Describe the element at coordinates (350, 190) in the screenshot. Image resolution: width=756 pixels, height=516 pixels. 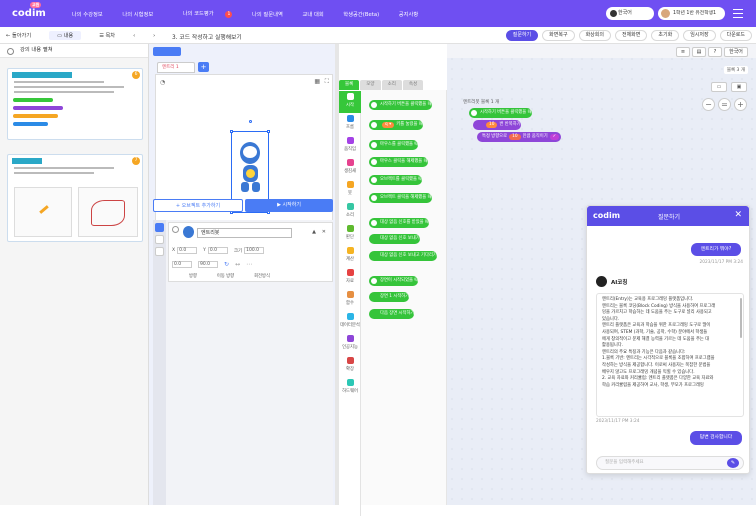
I see `category-brush: 붓` at that location.